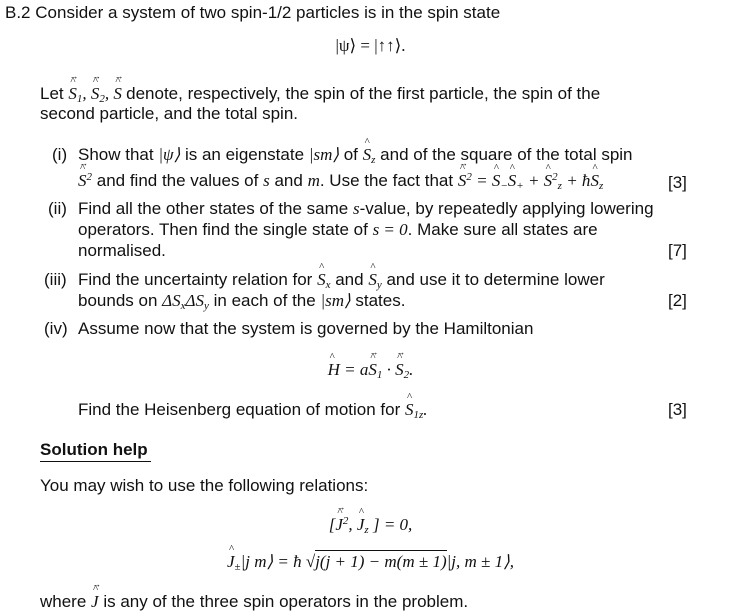  What do you see at coordinates (370, 519) in the screenshot?
I see `relation-commutator: [J2, Jz ] = 0,` at bounding box center [370, 519].